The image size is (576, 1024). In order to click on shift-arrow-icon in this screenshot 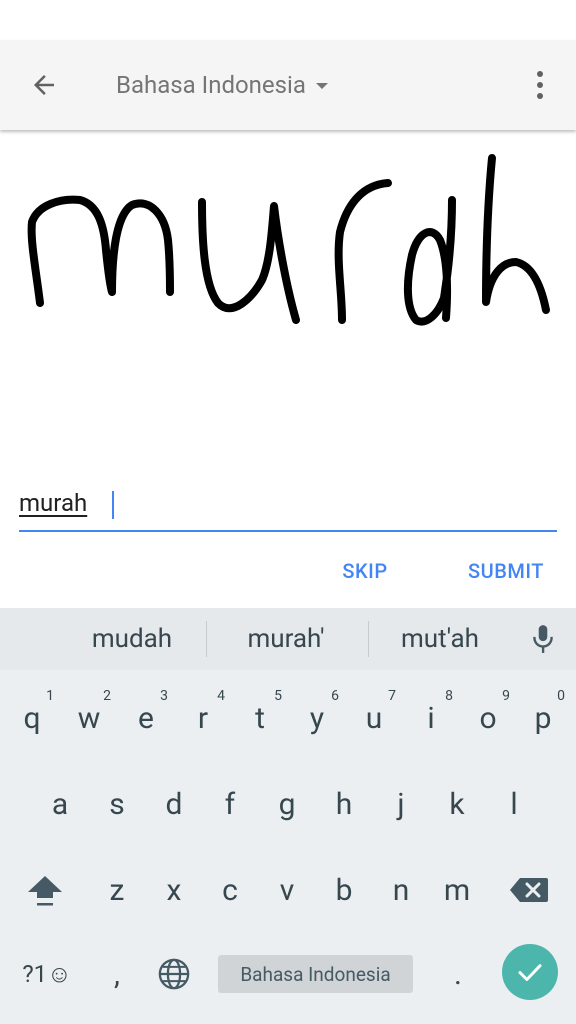, I will do `click(45, 891)`.